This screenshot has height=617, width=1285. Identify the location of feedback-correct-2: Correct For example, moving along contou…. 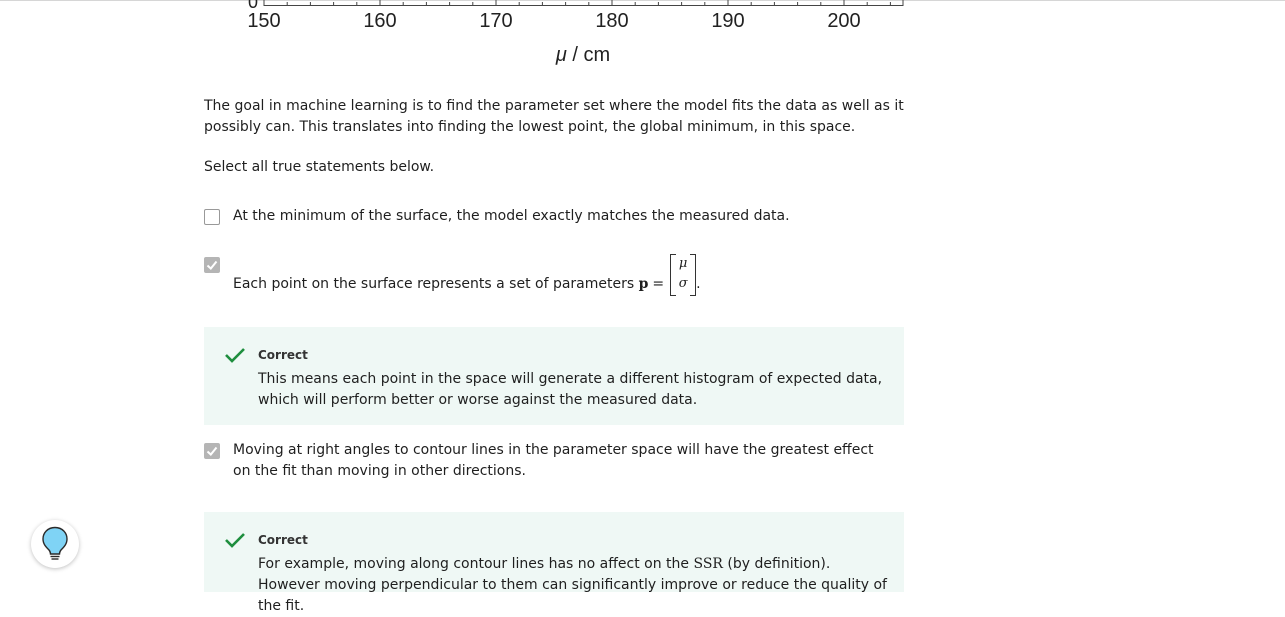
(554, 563).